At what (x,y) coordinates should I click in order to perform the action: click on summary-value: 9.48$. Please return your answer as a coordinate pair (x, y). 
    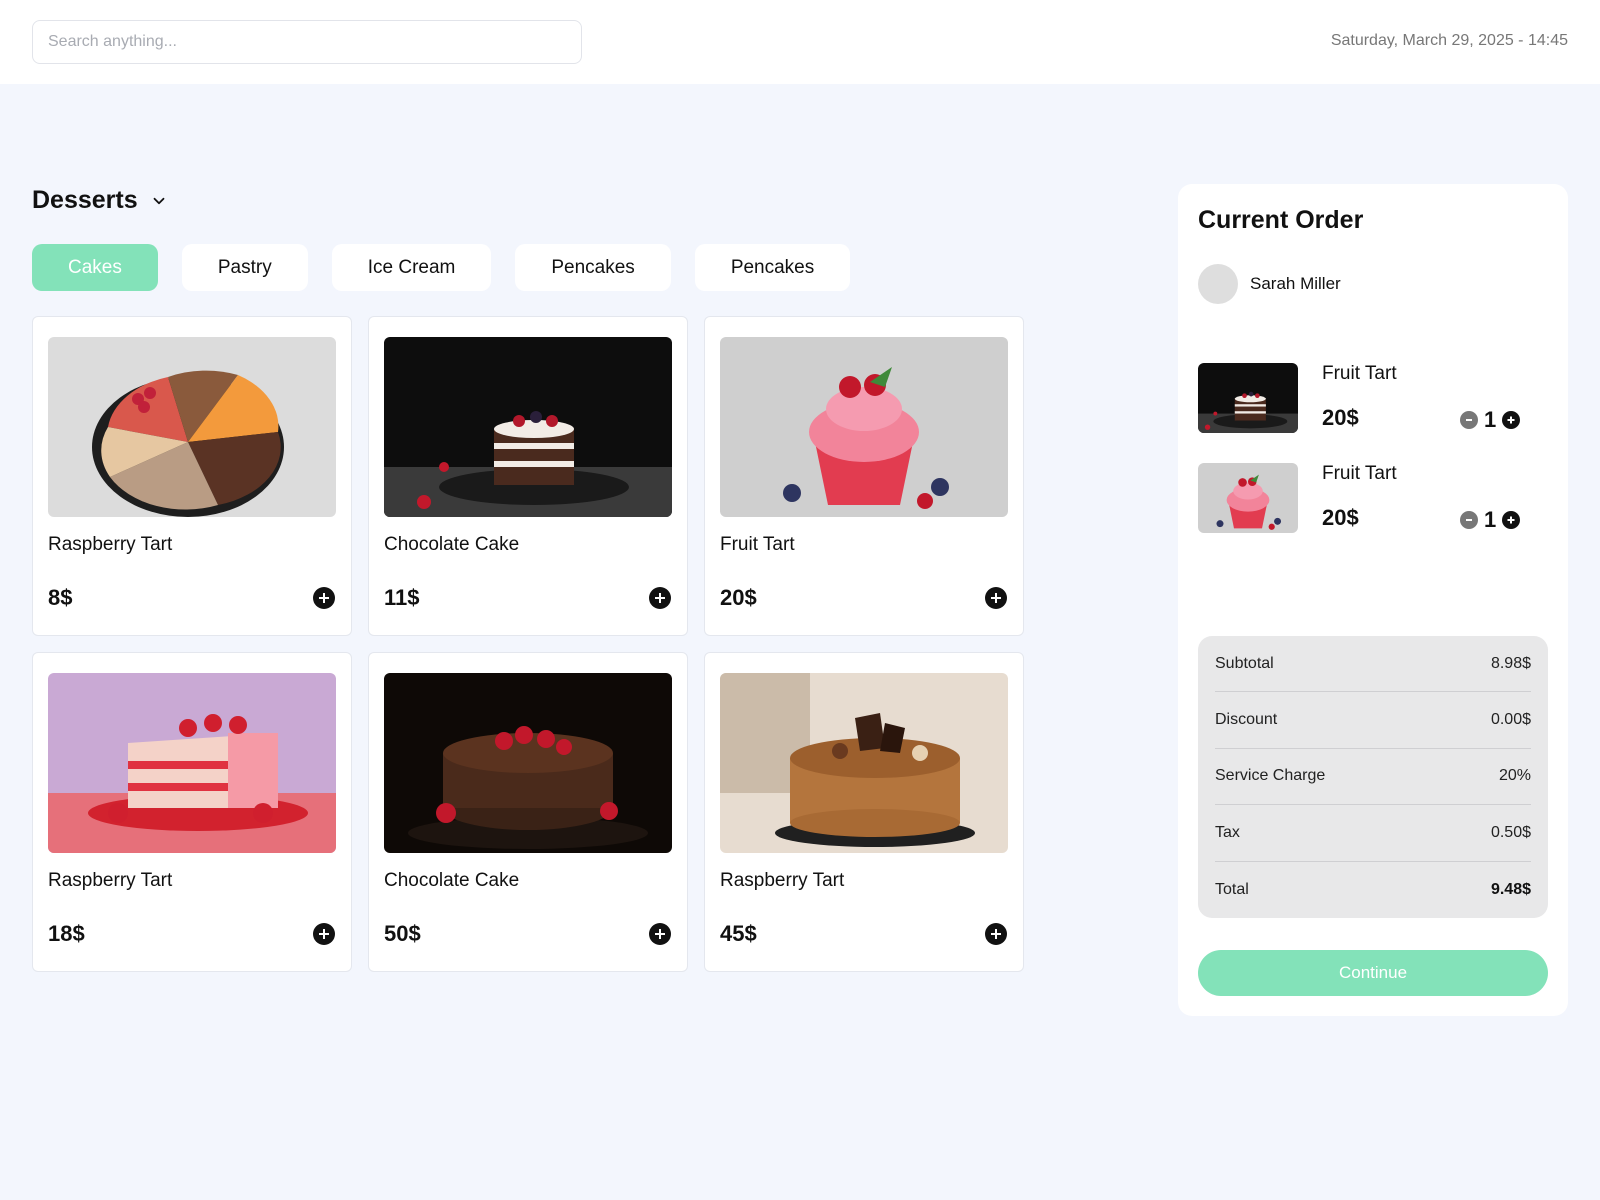
    Looking at the image, I should click on (1510, 889).